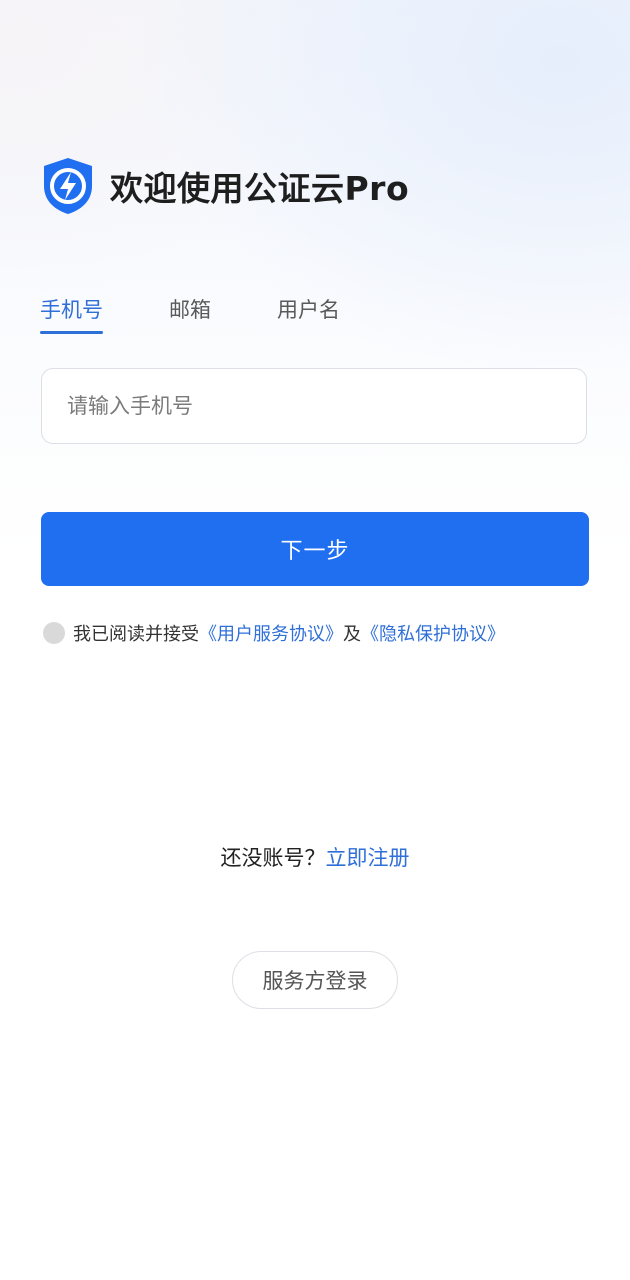  What do you see at coordinates (68, 186) in the screenshot?
I see `shield-lightning-icon` at bounding box center [68, 186].